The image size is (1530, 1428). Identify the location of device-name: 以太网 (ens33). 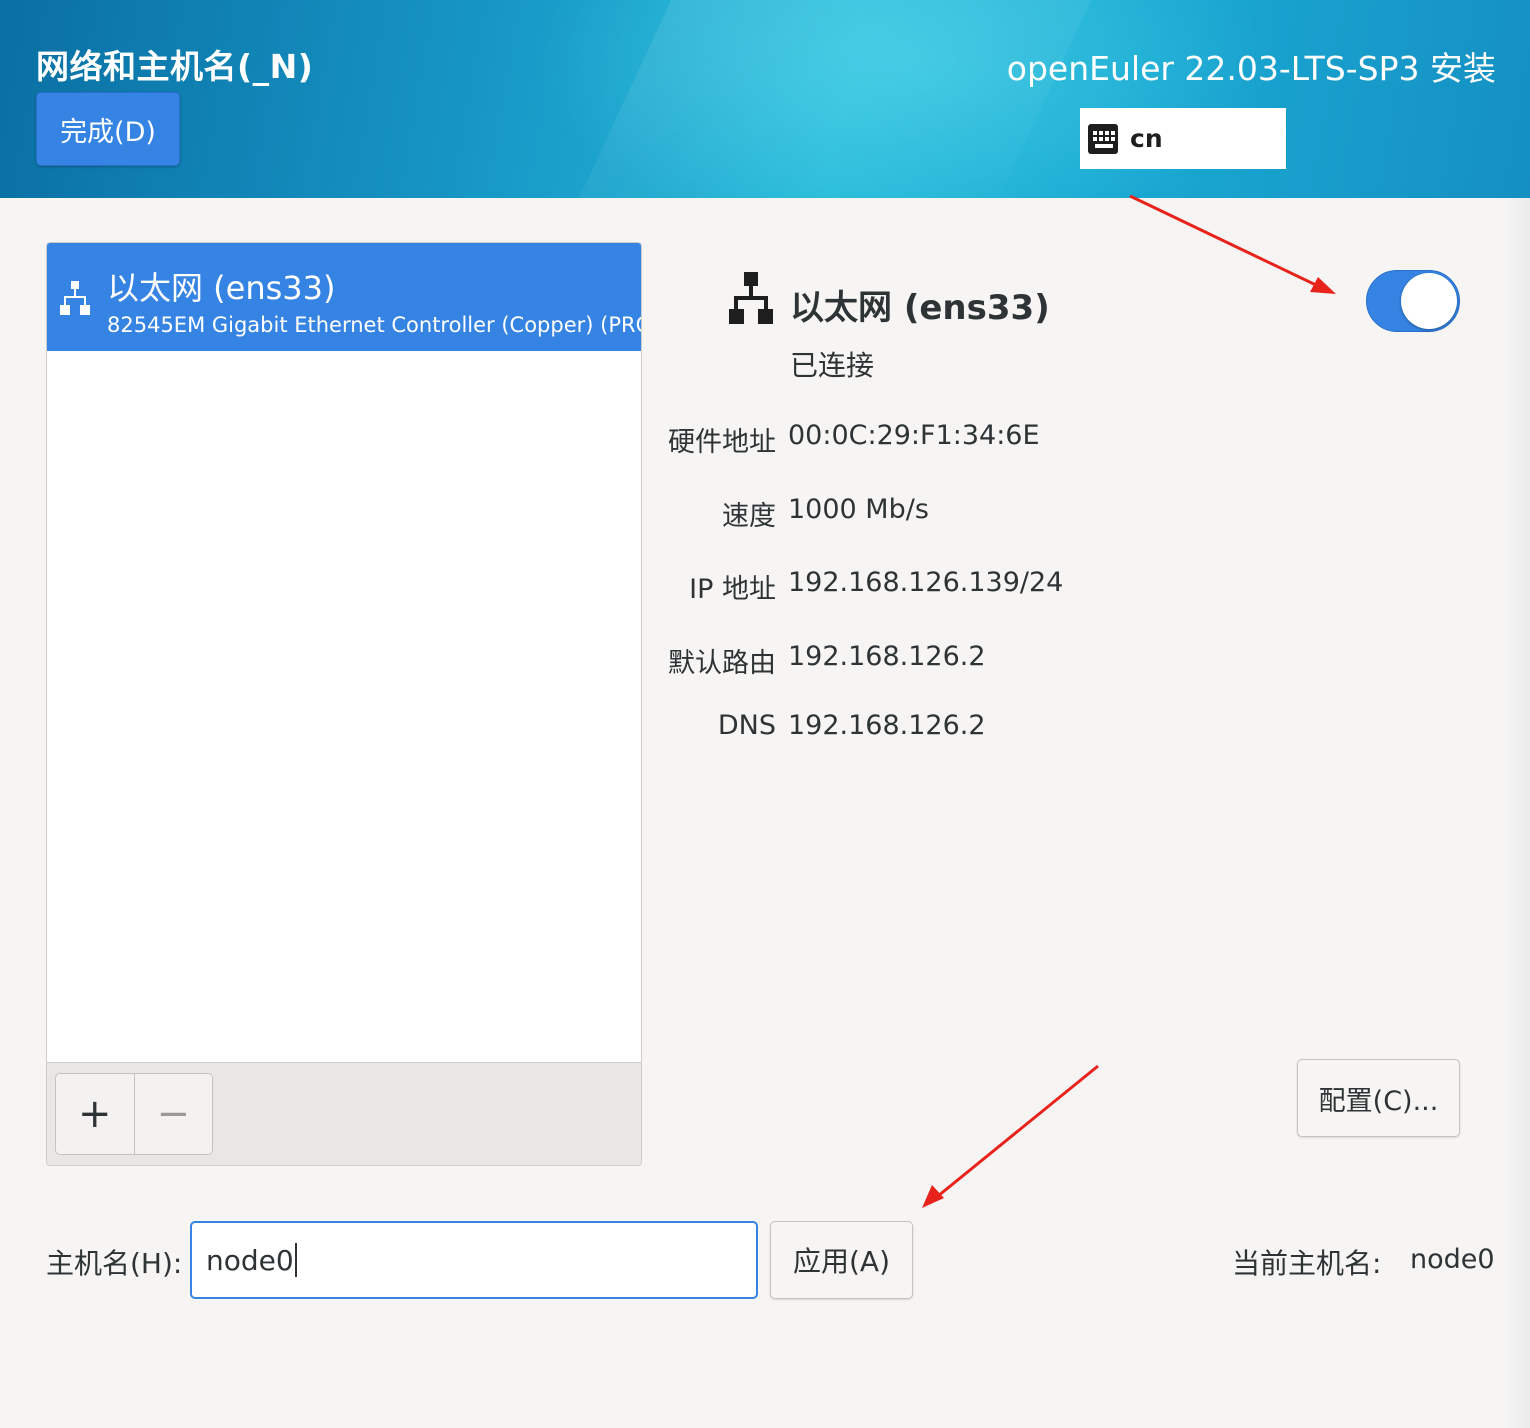
(221, 288).